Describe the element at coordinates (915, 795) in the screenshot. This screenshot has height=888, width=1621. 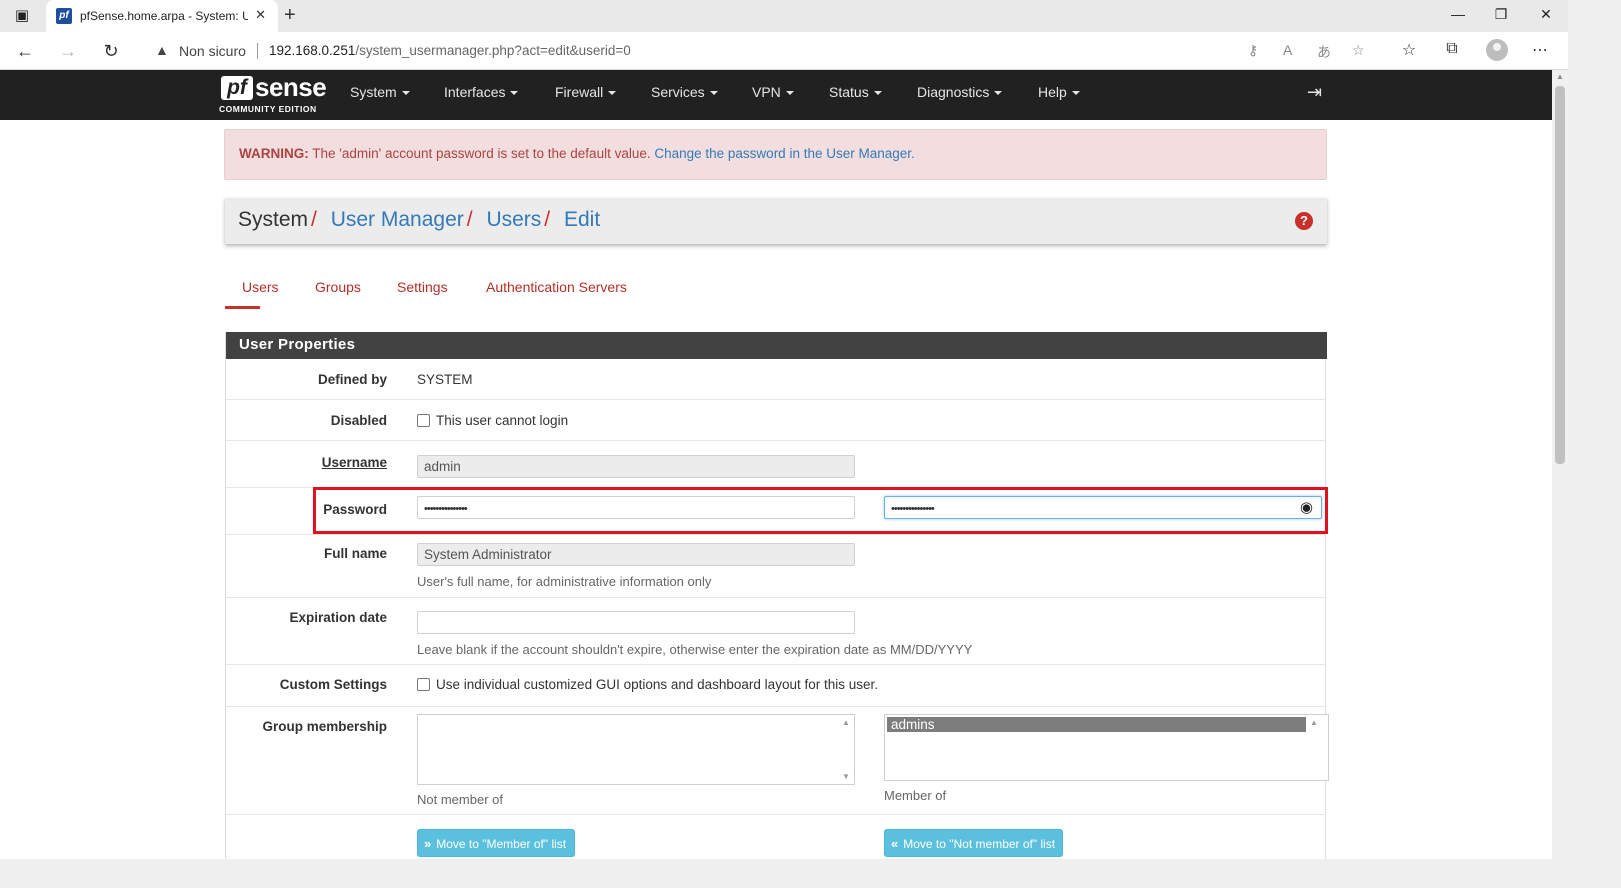
I see `member-caption: Member of` at that location.